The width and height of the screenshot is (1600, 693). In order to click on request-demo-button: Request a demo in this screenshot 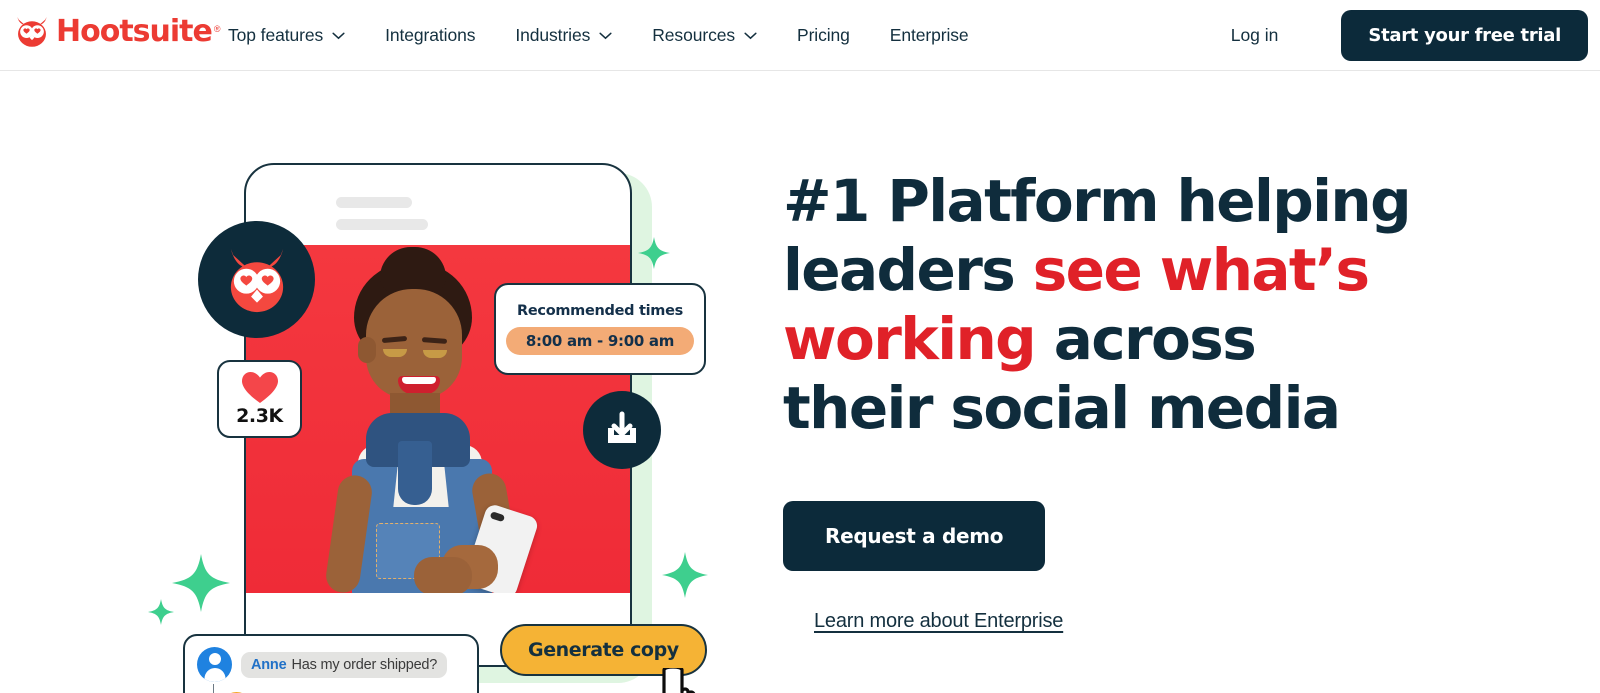, I will do `click(914, 536)`.